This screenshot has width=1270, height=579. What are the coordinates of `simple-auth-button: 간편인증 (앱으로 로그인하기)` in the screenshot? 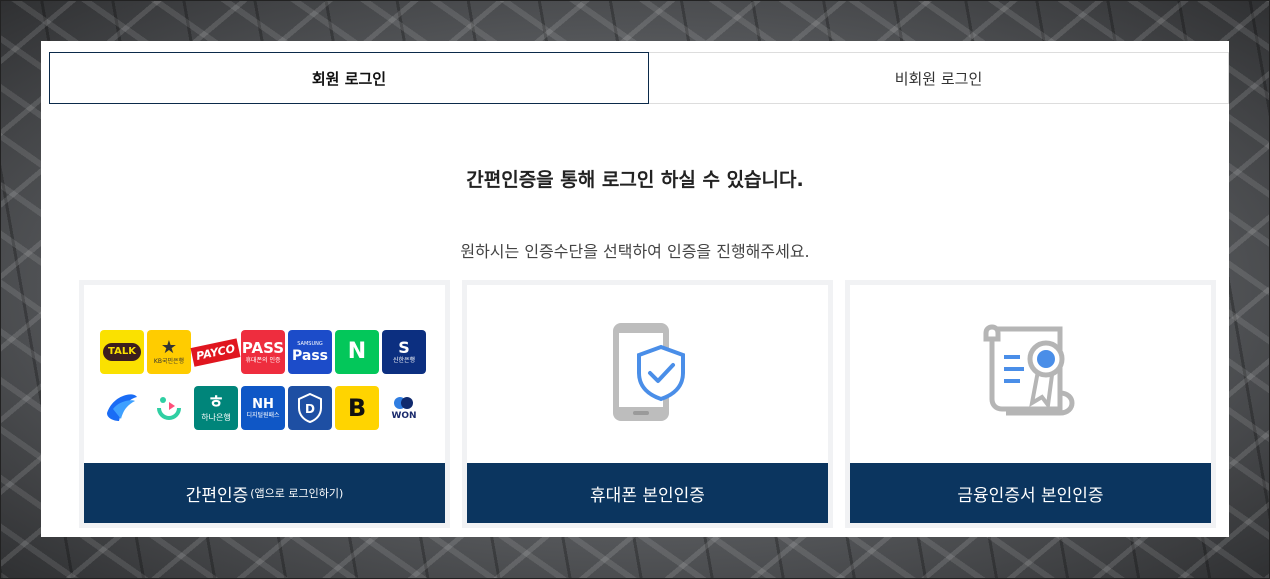 It's located at (264, 493).